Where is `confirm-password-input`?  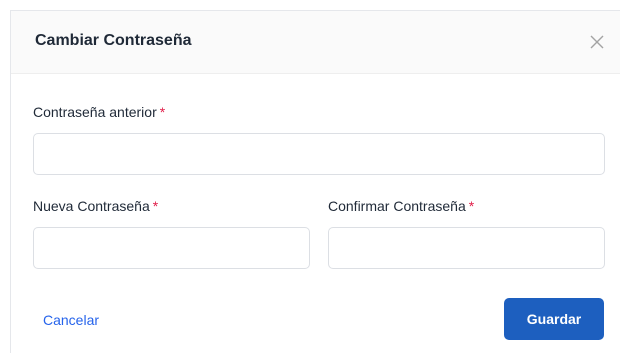
confirm-password-input is located at coordinates (466, 248).